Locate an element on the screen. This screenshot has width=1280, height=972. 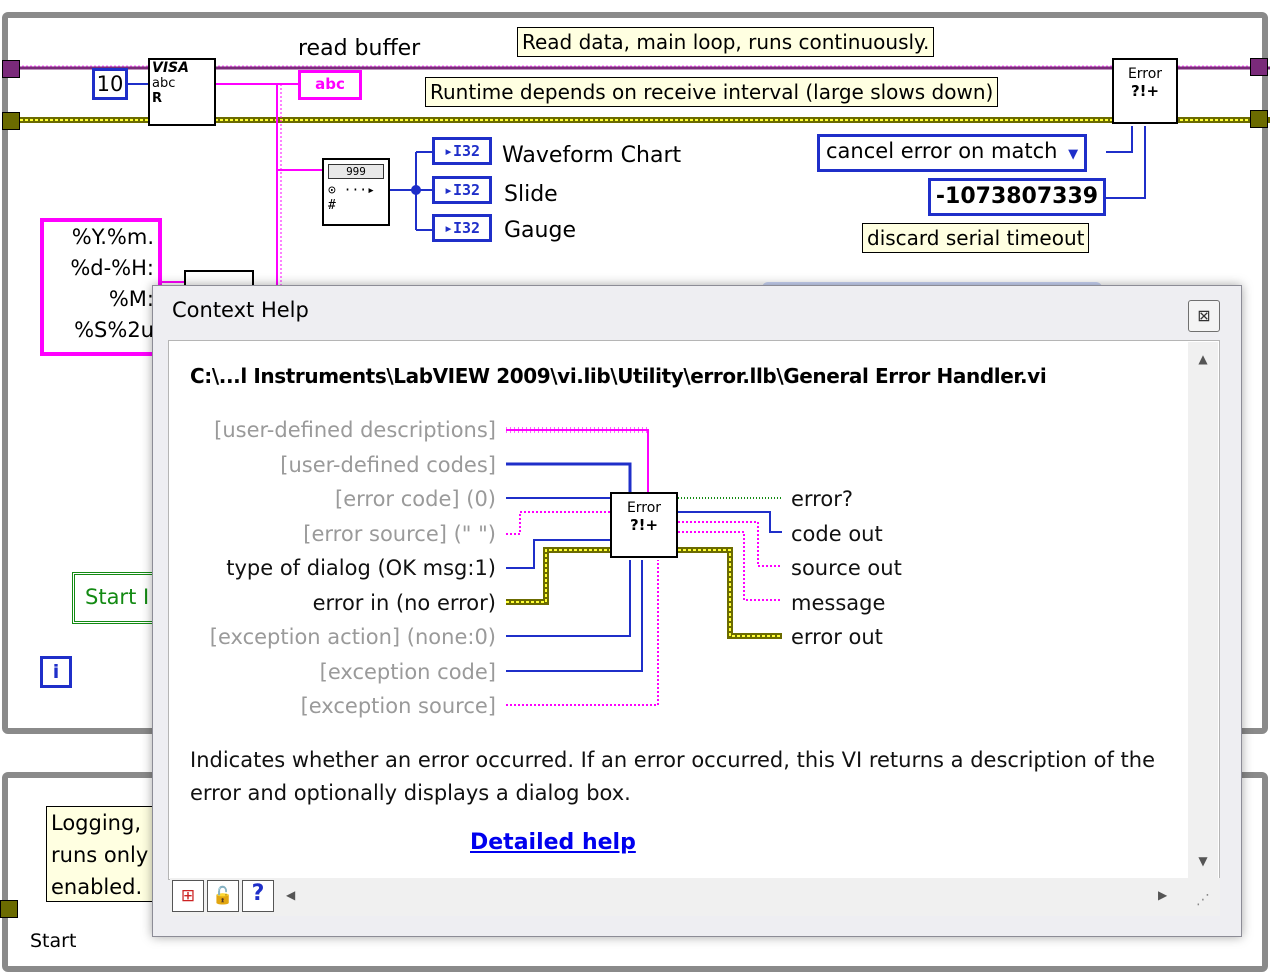
output-message: message is located at coordinates (838, 603).